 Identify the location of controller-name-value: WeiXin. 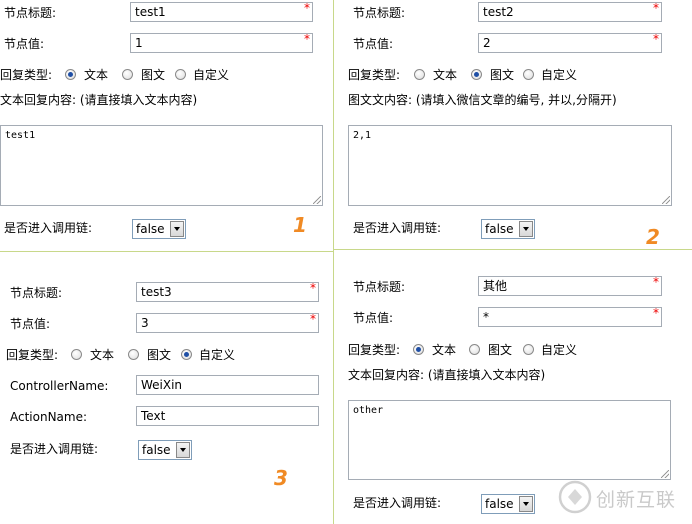
(162, 385).